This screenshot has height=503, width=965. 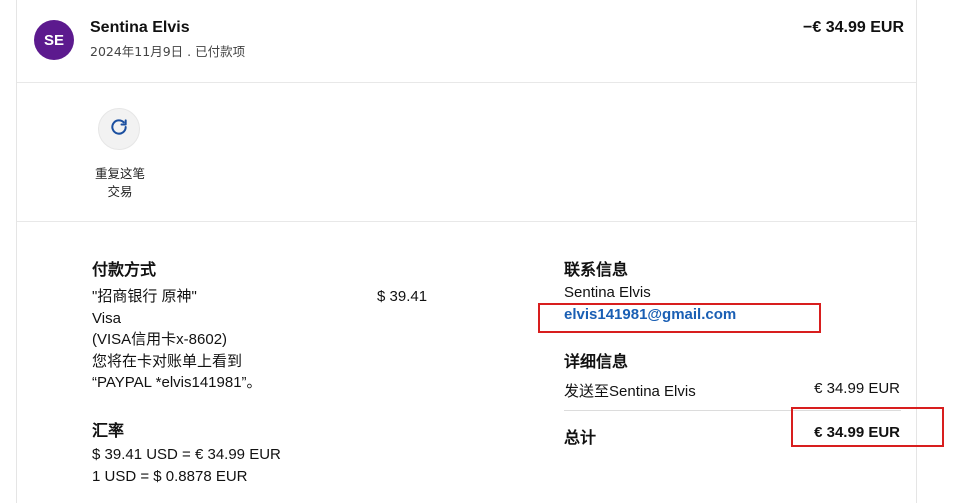 I want to click on payment-amount: $ 39.41, so click(x=402, y=296).